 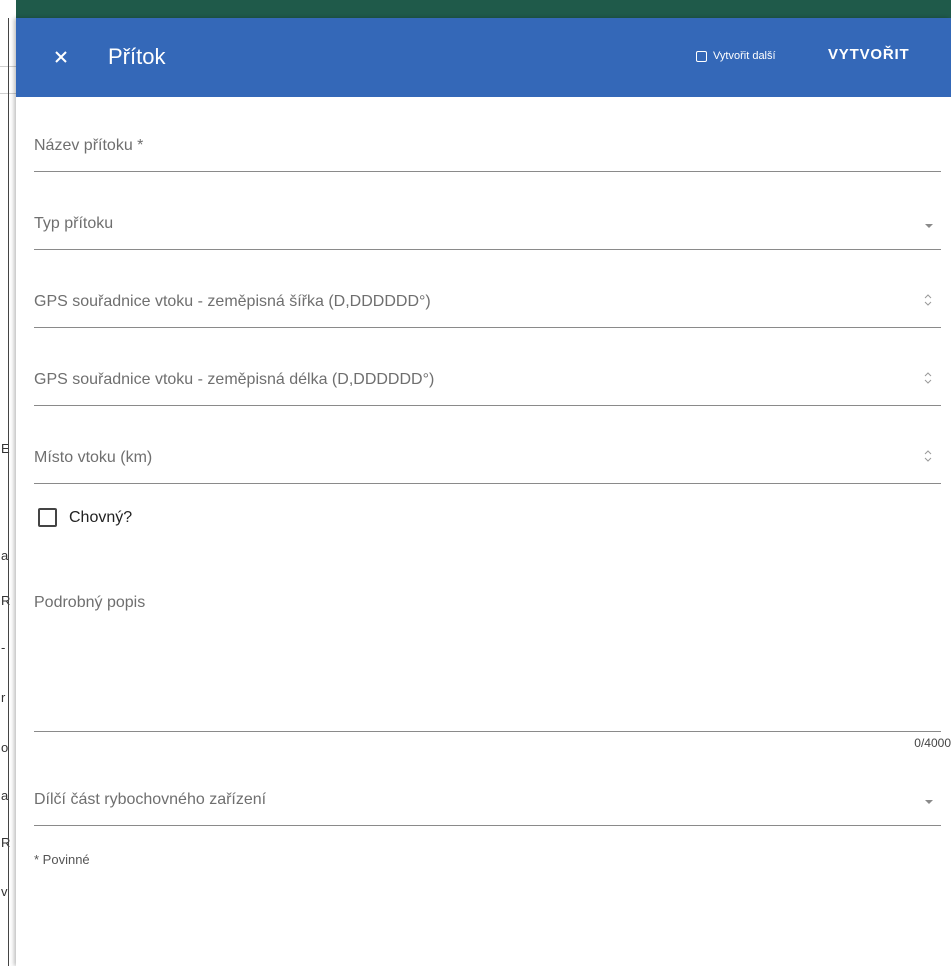 I want to click on inflow-km-field: Místo vtoku (km), so click(x=487, y=457).